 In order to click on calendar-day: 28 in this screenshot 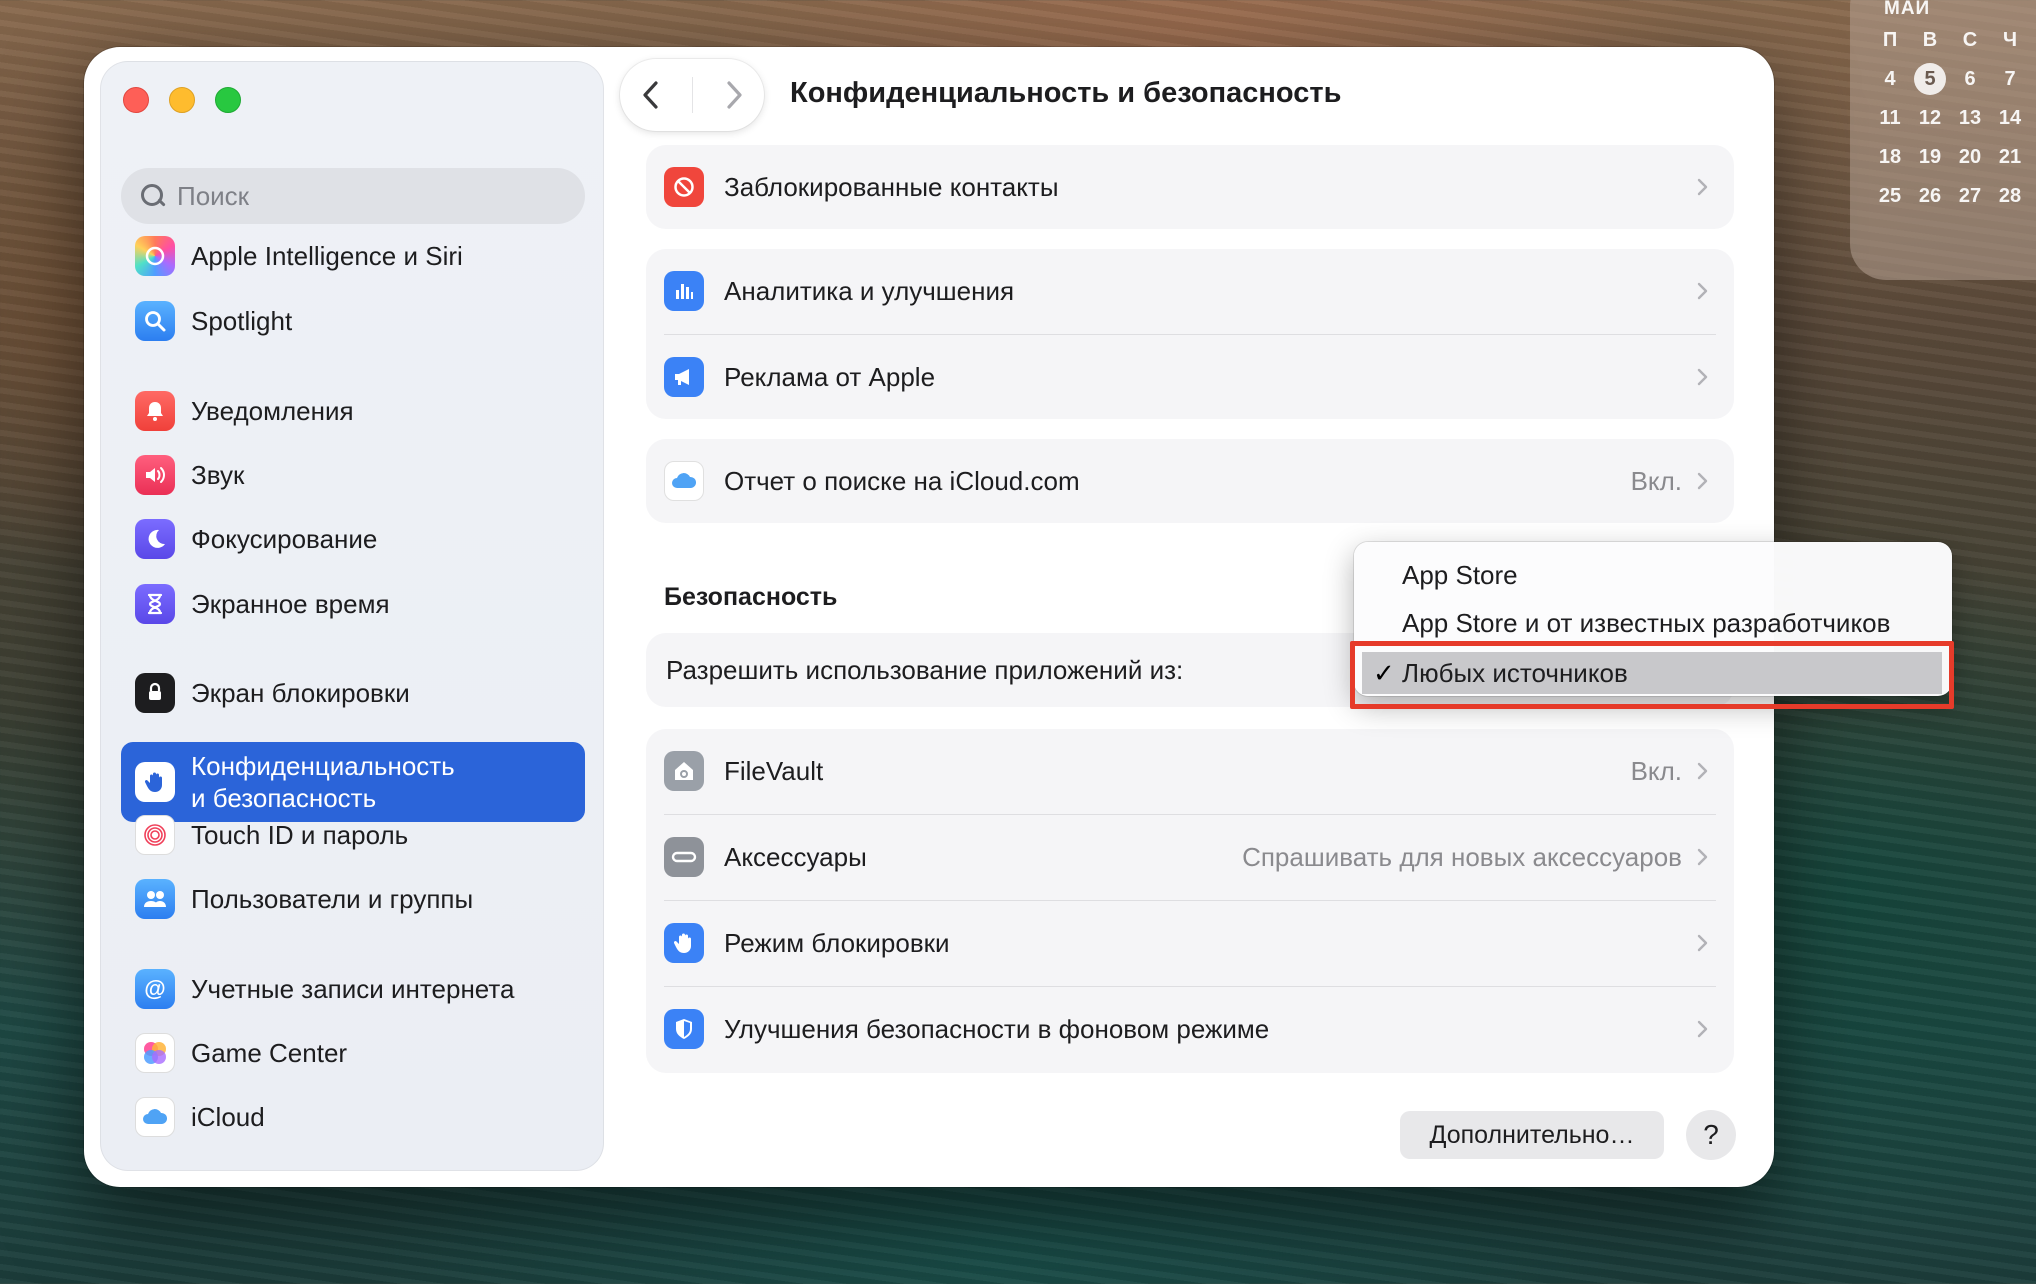, I will do `click(2010, 196)`.